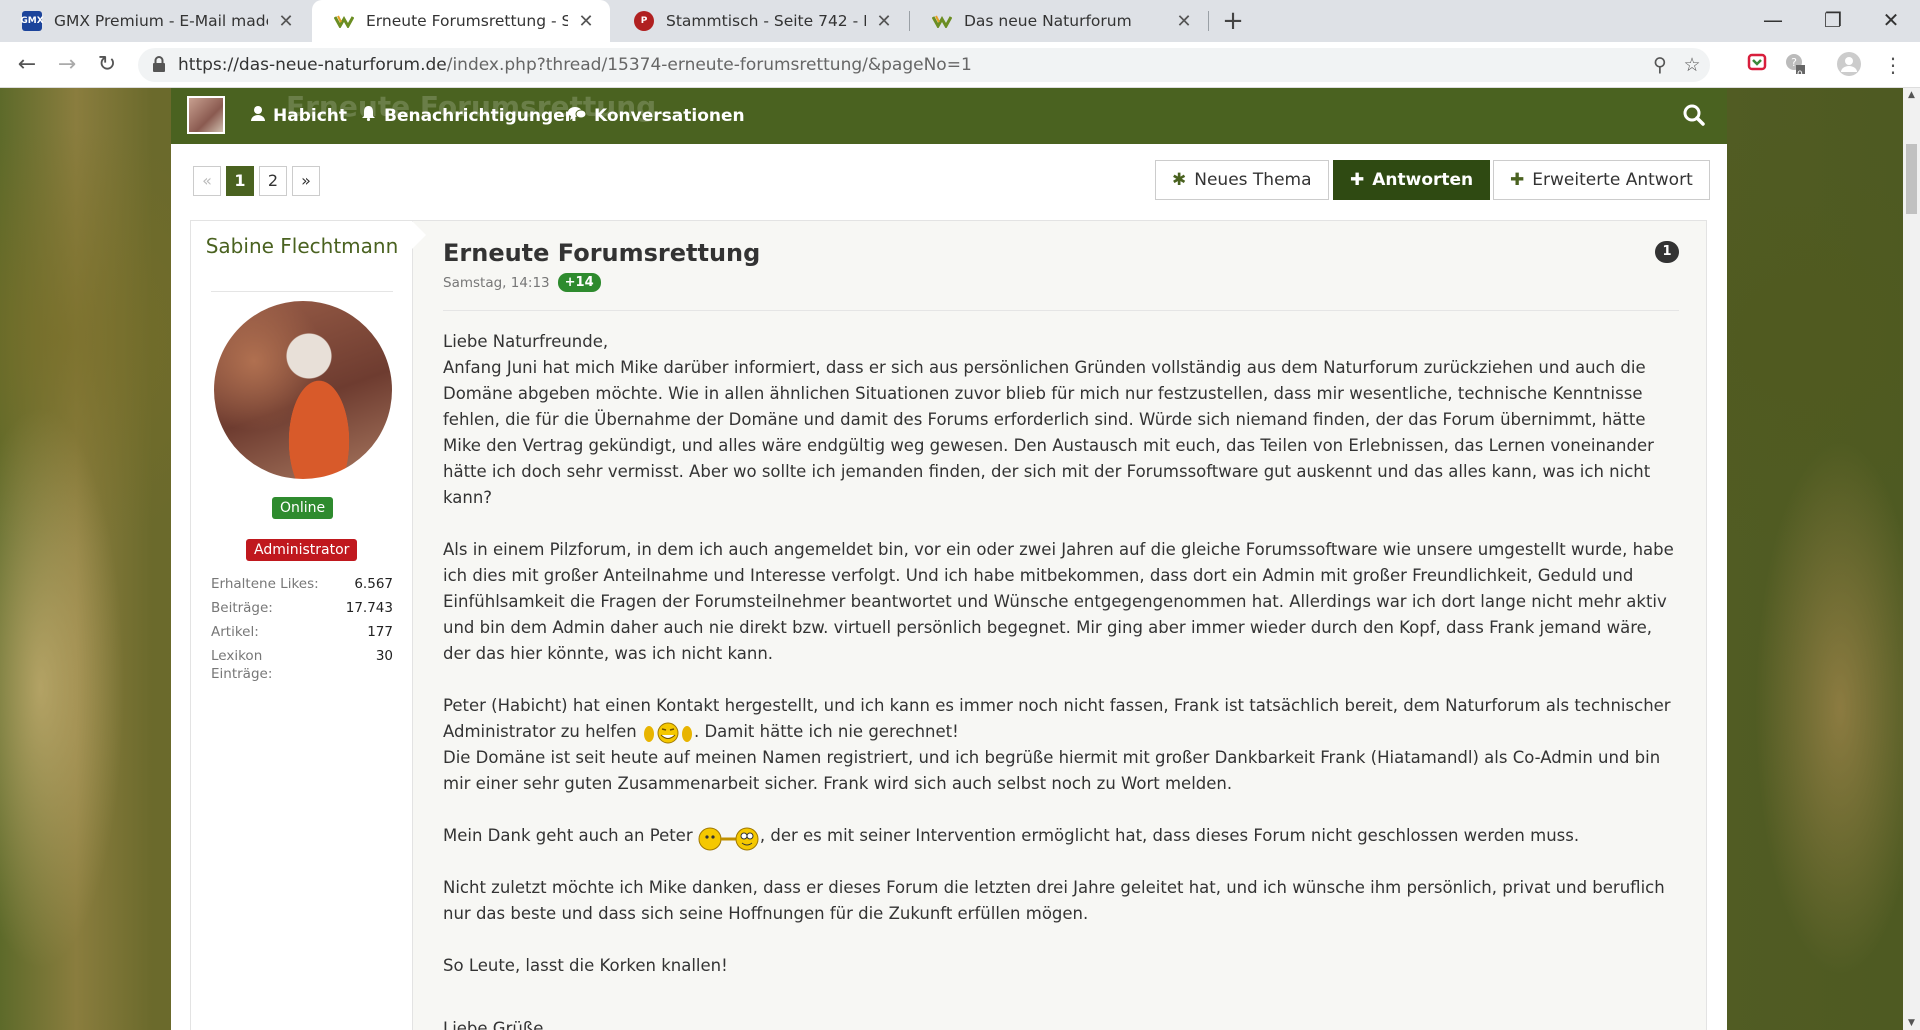 Image resolution: width=1920 pixels, height=1030 pixels. What do you see at coordinates (1179, 180) in the screenshot?
I see `asterisk-icon: ✱` at bounding box center [1179, 180].